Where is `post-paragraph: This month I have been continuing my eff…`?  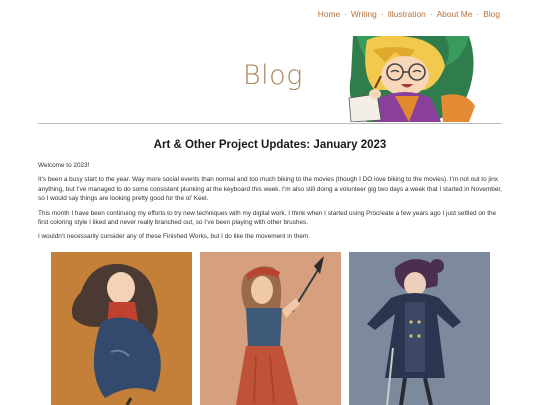 post-paragraph: This month I have been continuing my eff… is located at coordinates (267, 218).